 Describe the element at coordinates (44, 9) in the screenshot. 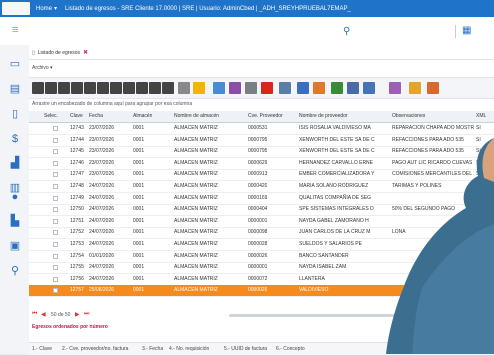

I see `home-menu-button: Home` at that location.